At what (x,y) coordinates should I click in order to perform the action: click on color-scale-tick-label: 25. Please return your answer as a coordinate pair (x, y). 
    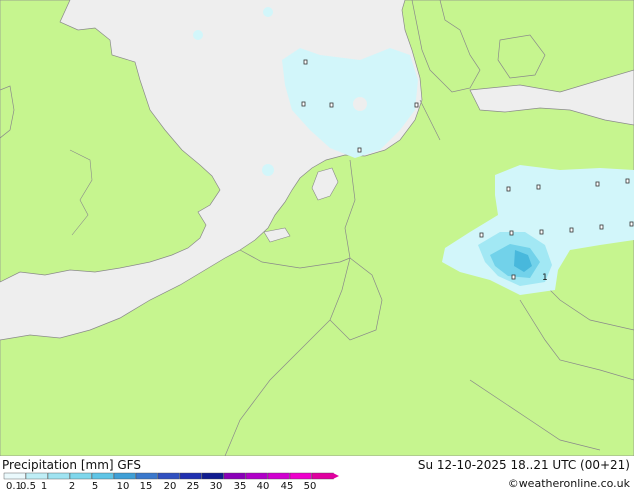
    Looking at the image, I should click on (193, 485).